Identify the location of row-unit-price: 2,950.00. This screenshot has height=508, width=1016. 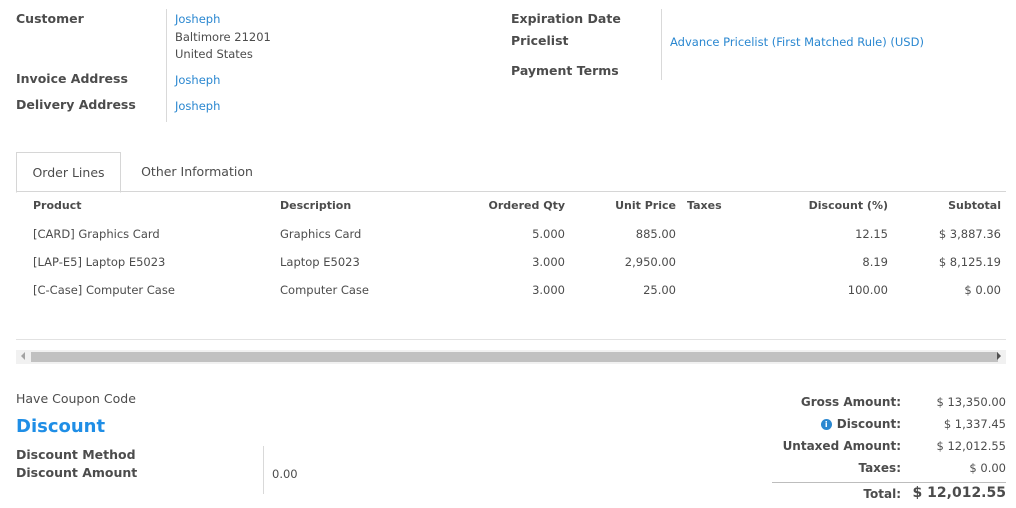
(625, 262).